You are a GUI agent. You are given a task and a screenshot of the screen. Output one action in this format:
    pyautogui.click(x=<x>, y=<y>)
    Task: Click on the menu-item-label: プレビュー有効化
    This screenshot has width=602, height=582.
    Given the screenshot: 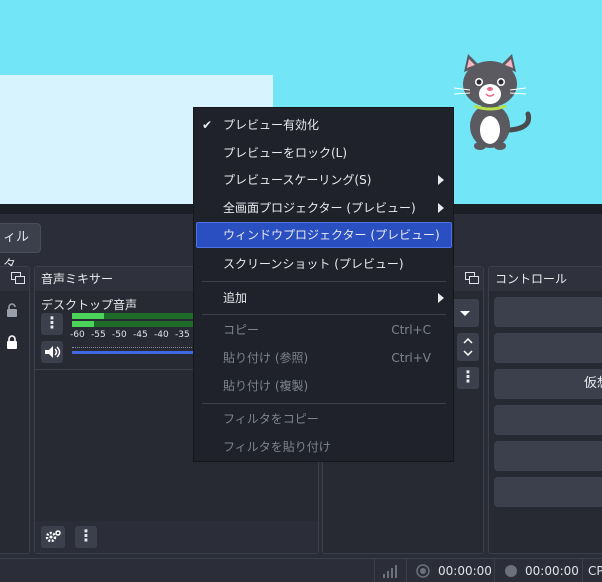 What is the action you would take?
    pyautogui.click(x=271, y=125)
    